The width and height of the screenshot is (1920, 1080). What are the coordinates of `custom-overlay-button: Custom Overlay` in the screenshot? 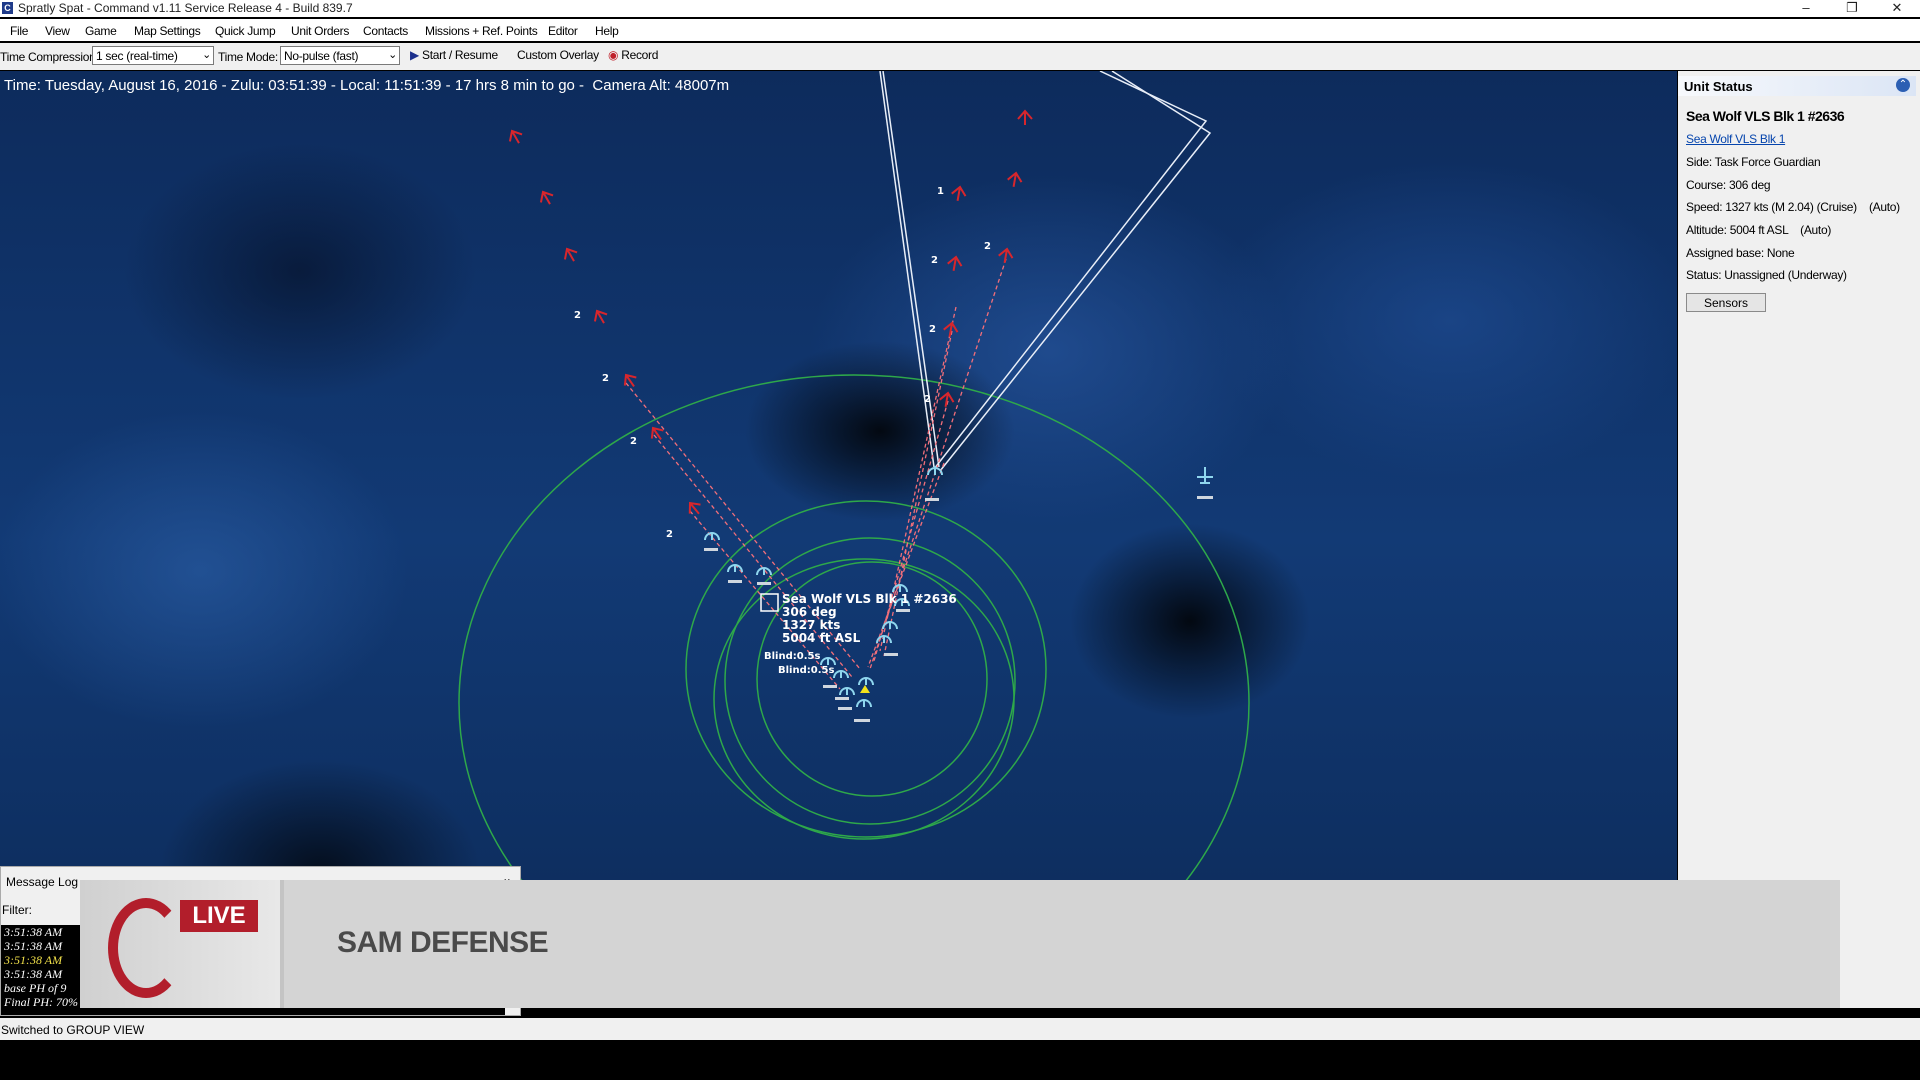 It's located at (558, 55).